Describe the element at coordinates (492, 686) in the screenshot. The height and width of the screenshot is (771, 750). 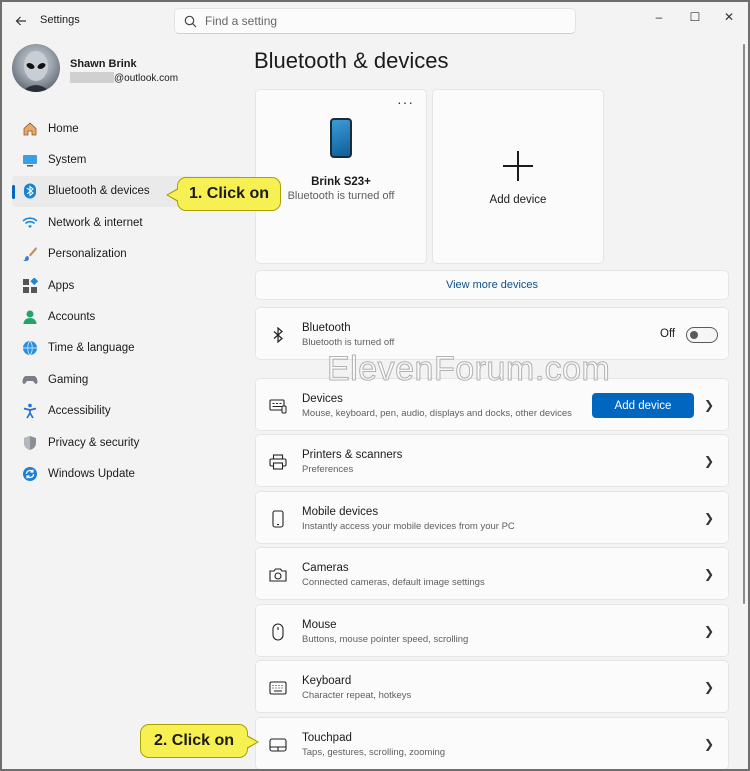
I see `keyboard-row: Keyboard Character repeat, hotkeys ❯` at that location.